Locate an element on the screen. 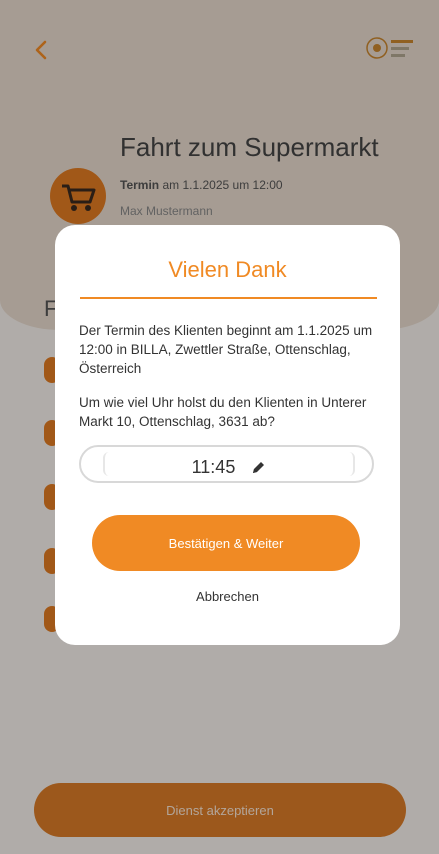  time-value-row: 11:45 is located at coordinates (229, 467).